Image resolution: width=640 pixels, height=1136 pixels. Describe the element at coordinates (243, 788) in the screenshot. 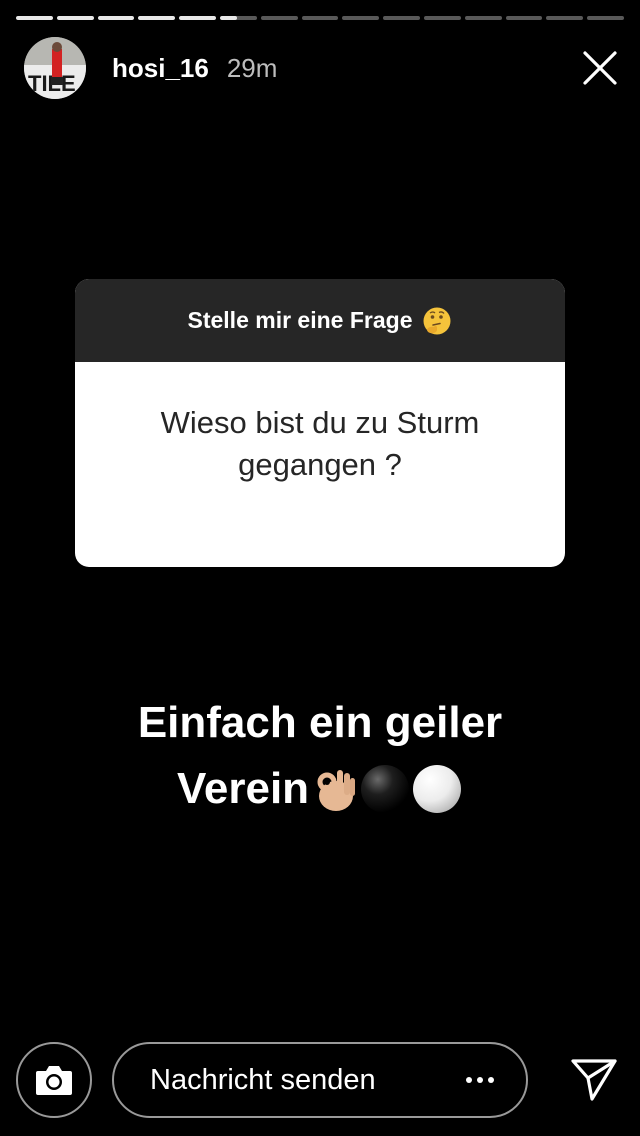

I see `answer-line-2: Verein` at that location.